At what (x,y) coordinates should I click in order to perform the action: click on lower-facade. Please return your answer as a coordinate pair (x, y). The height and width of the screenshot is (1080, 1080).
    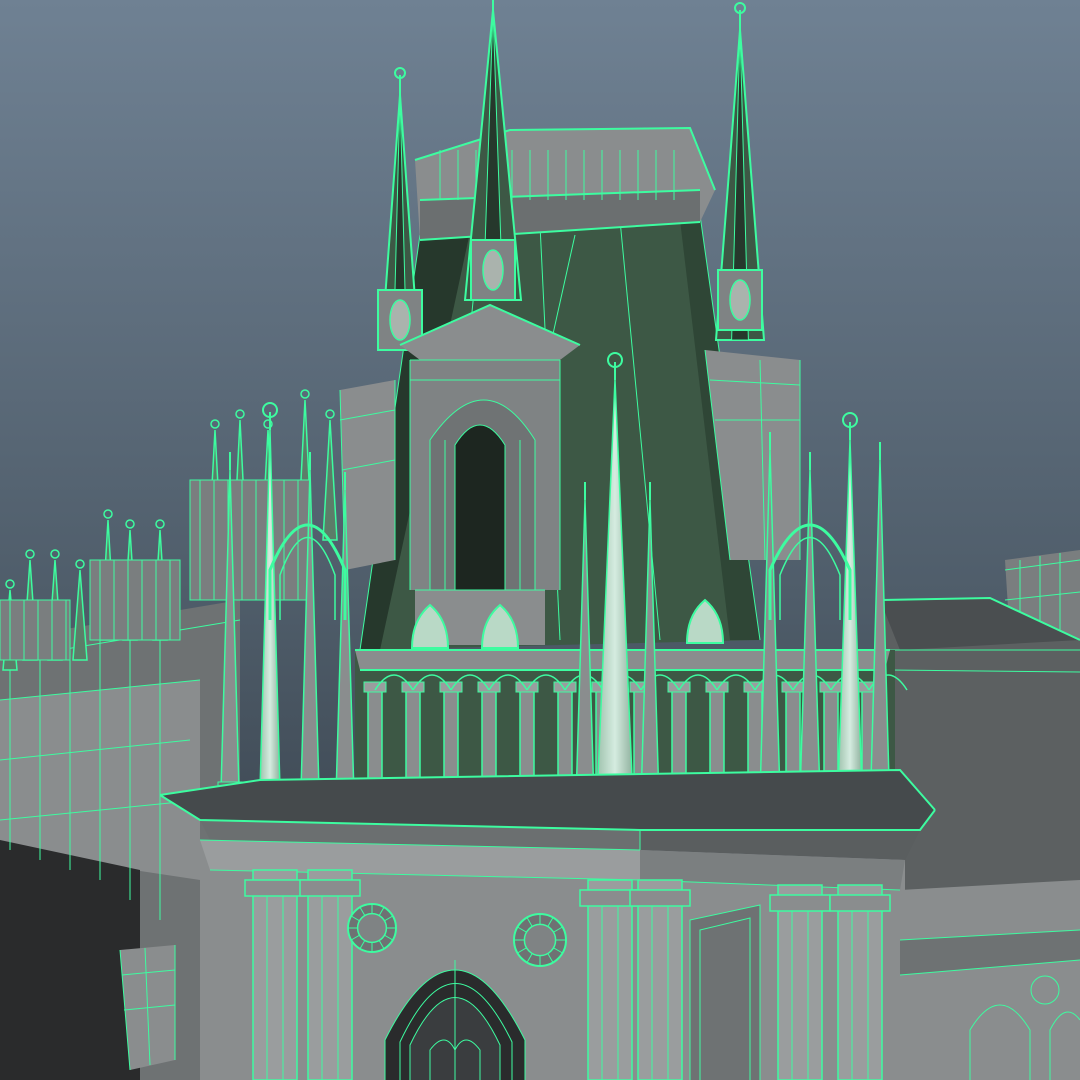
    Looking at the image, I should click on (552, 959).